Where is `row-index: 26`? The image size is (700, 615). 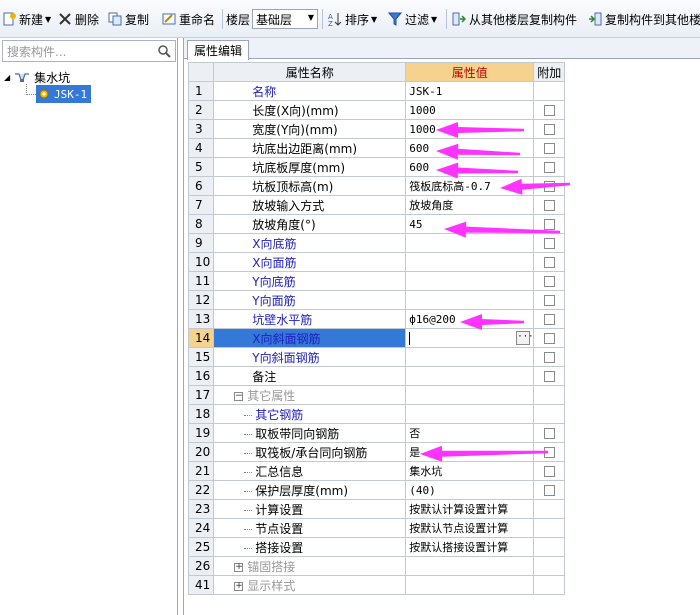 row-index: 26 is located at coordinates (201, 566).